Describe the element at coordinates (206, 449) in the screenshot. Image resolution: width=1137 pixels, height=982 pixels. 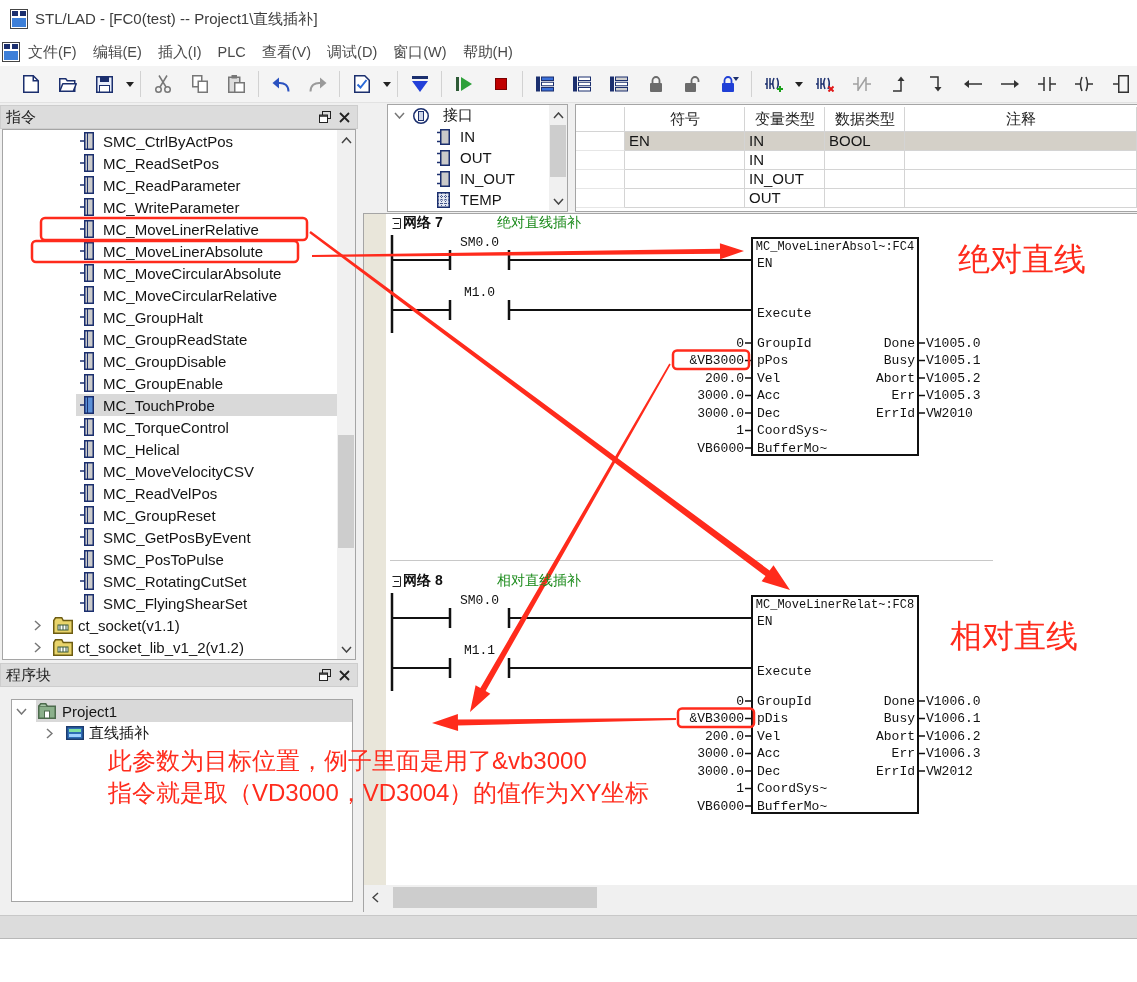
I see `tree-item: MC_Helical` at that location.